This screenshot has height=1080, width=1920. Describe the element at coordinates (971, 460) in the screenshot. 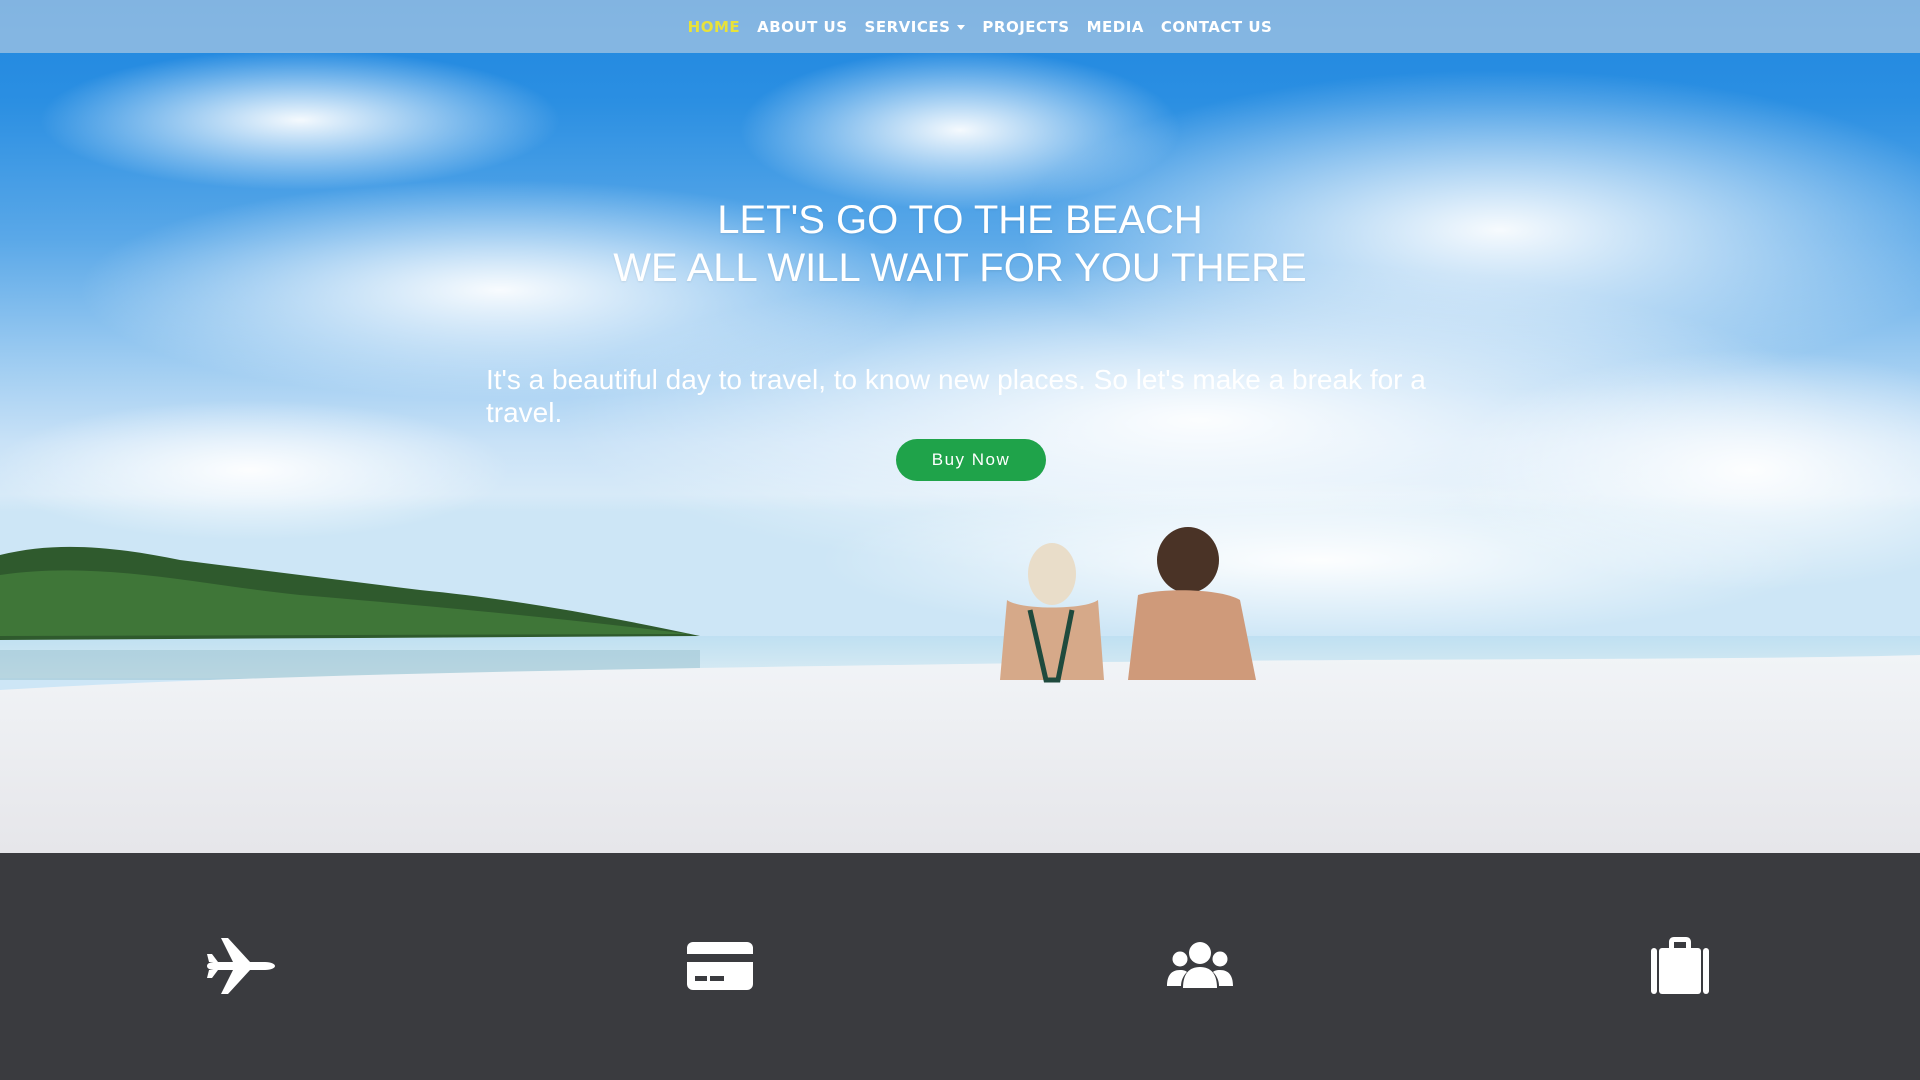

I see `buy-now-button: Buy Now` at that location.